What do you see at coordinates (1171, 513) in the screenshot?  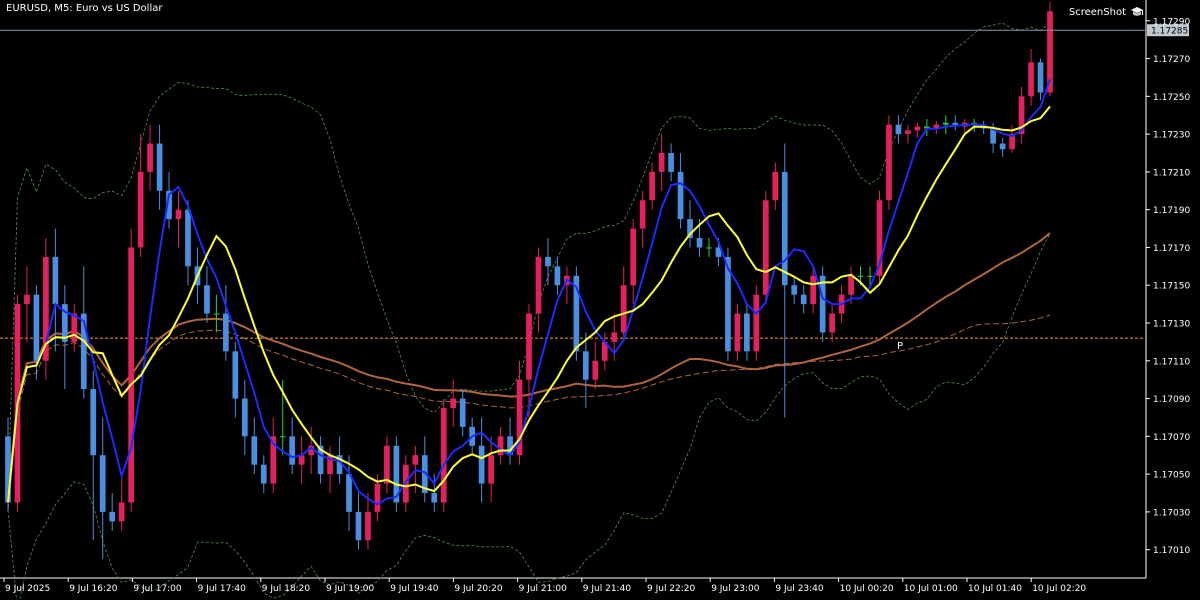 I see `y-tick-label: 1.17030` at bounding box center [1171, 513].